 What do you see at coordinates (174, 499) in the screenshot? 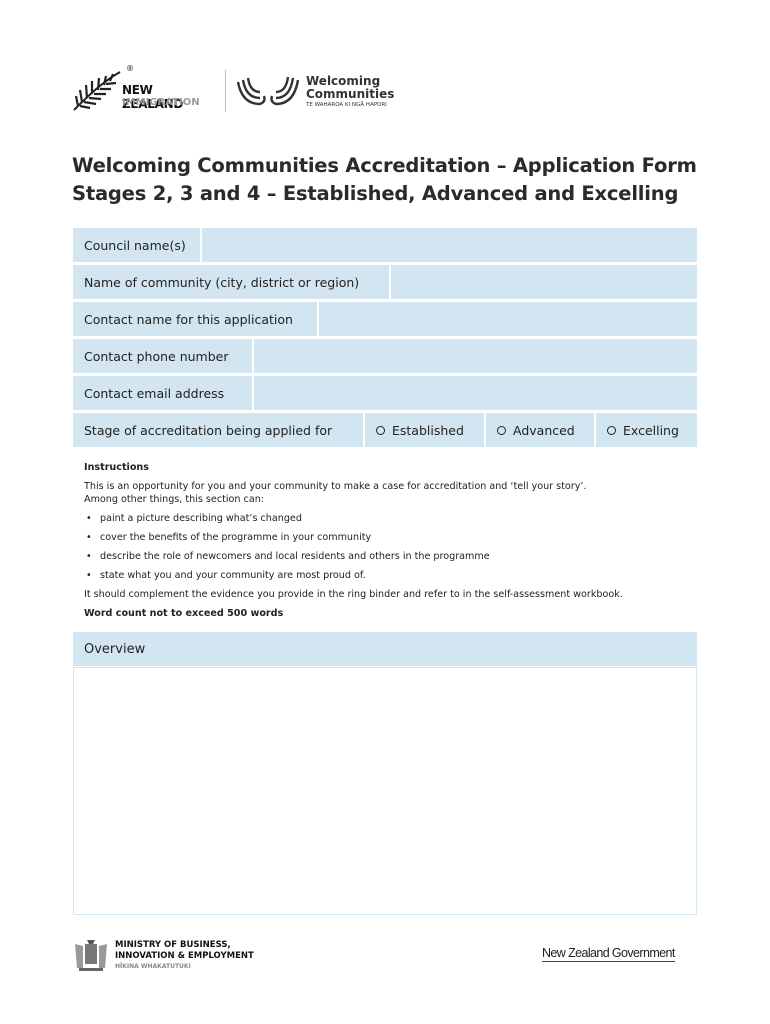
I see `instructions-intro2: Among other things, this section can:` at bounding box center [174, 499].